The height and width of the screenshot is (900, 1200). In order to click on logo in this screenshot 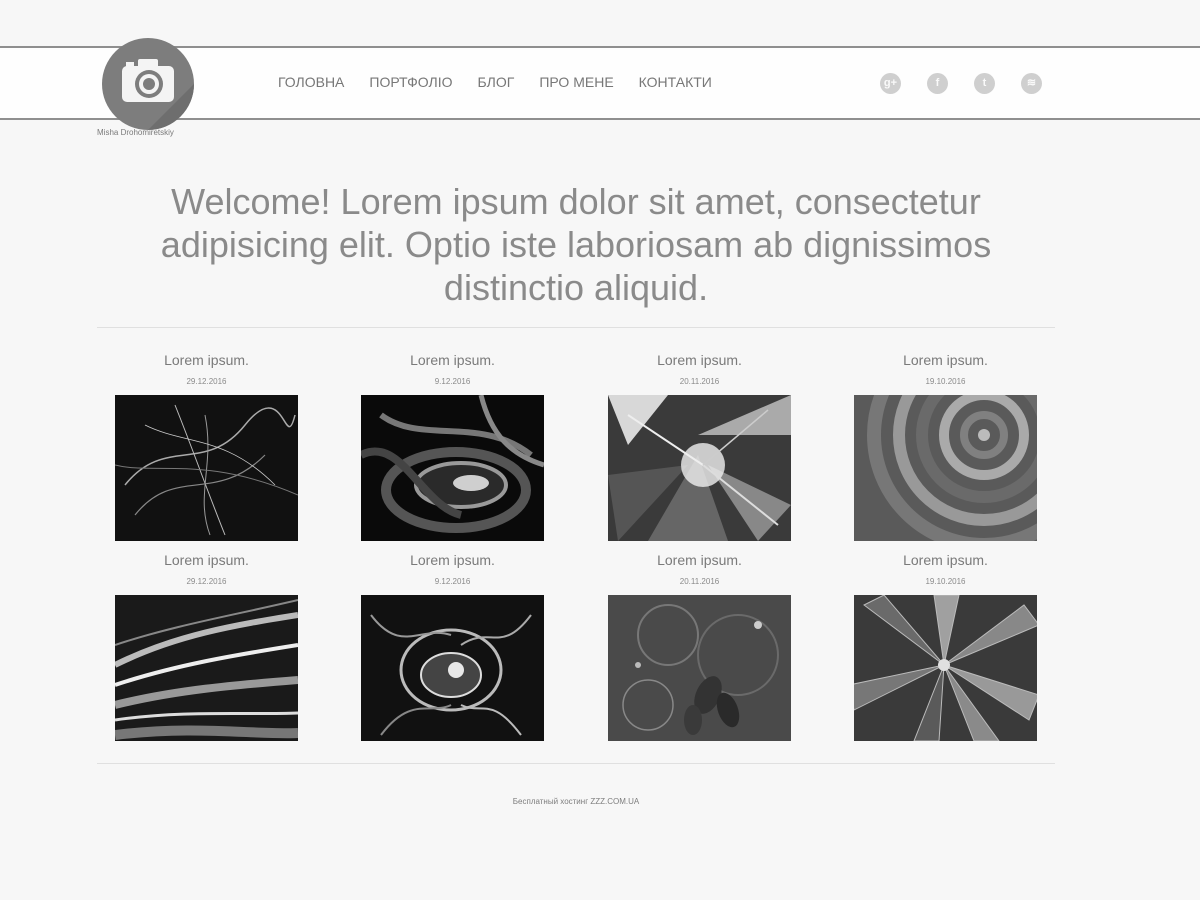, I will do `click(148, 84)`.